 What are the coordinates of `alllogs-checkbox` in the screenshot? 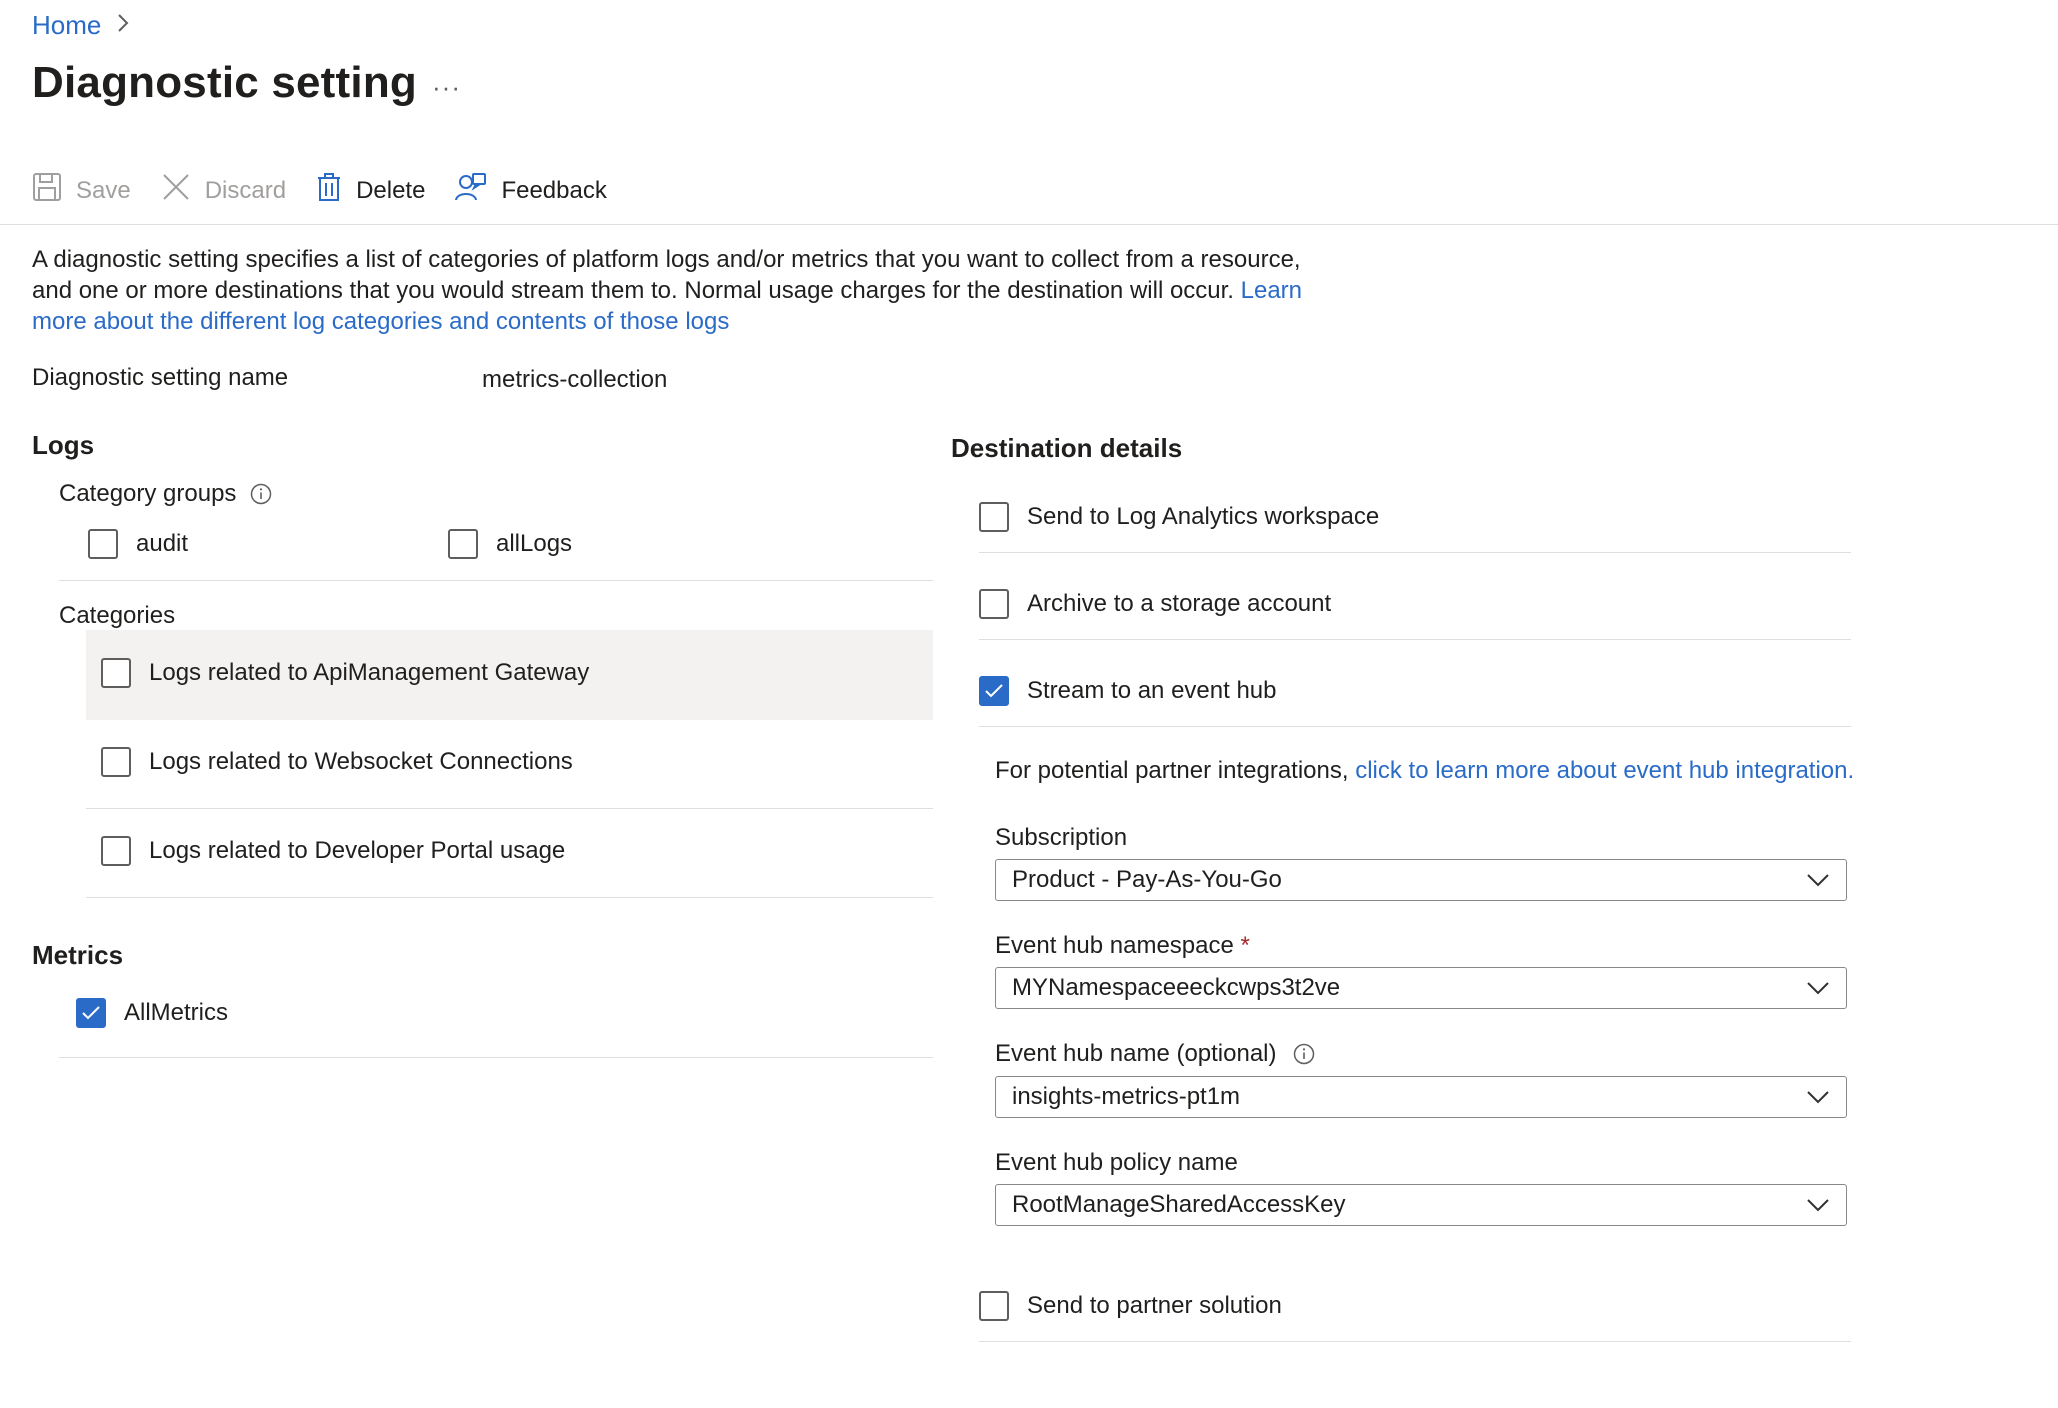 It's located at (463, 544).